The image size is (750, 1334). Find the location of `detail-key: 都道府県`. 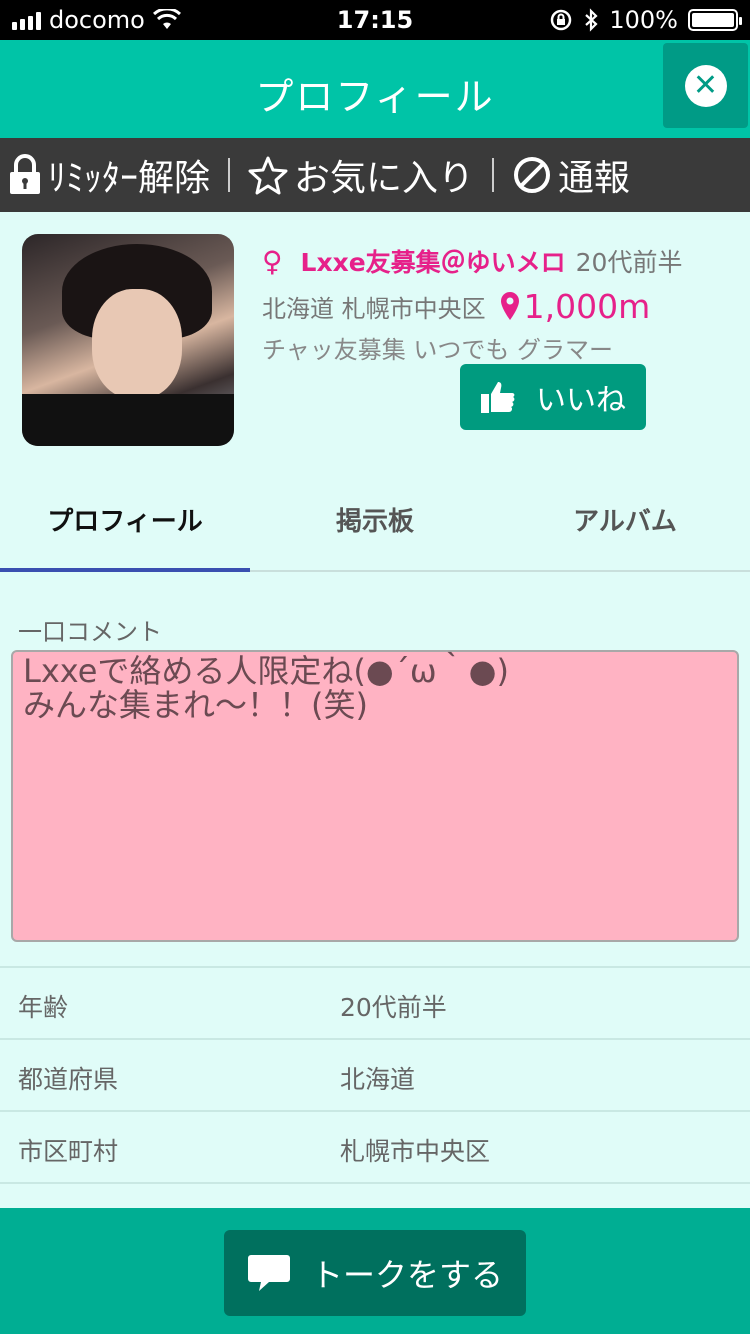

detail-key: 都道府県 is located at coordinates (68, 1079).